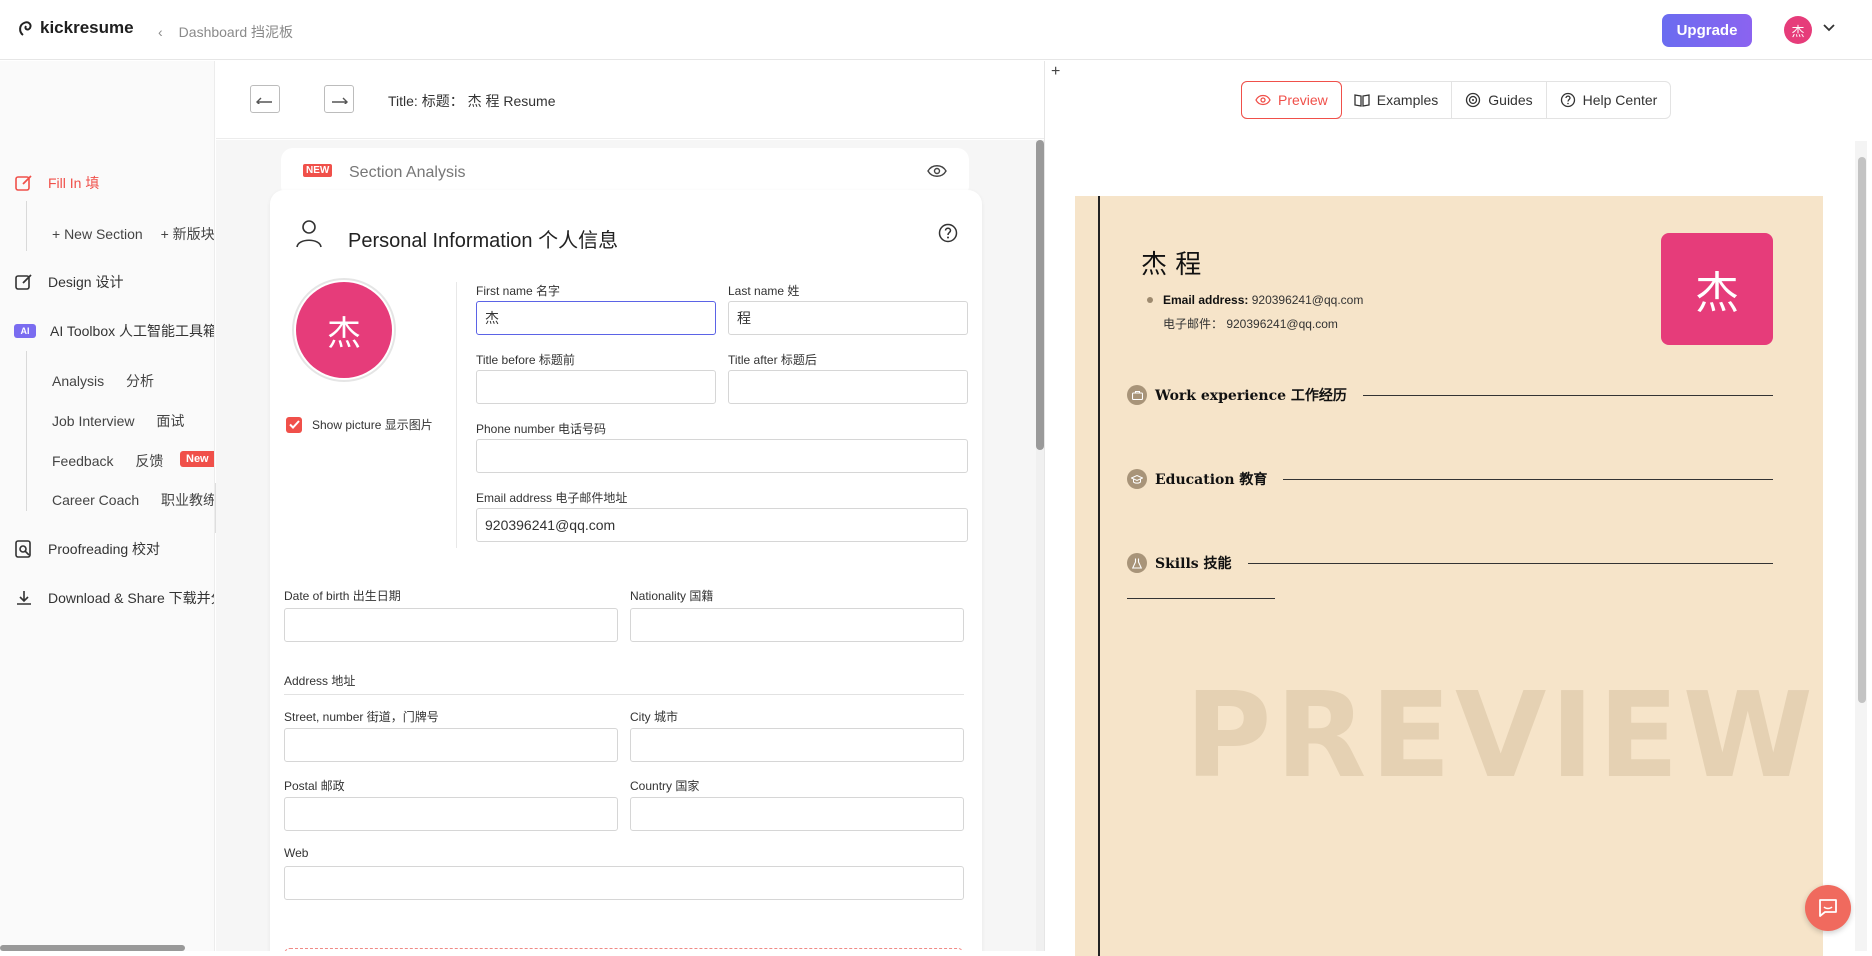 This screenshot has height=956, width=1872. What do you see at coordinates (1798, 30) in the screenshot?
I see `user-avatar: 杰` at bounding box center [1798, 30].